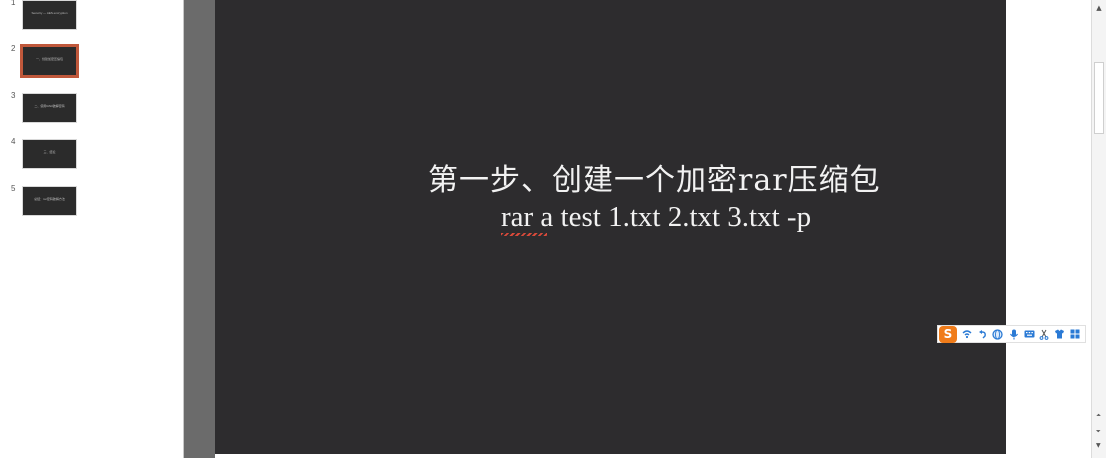  Describe the element at coordinates (1099, 98) in the screenshot. I see `scroll-thumb` at that location.